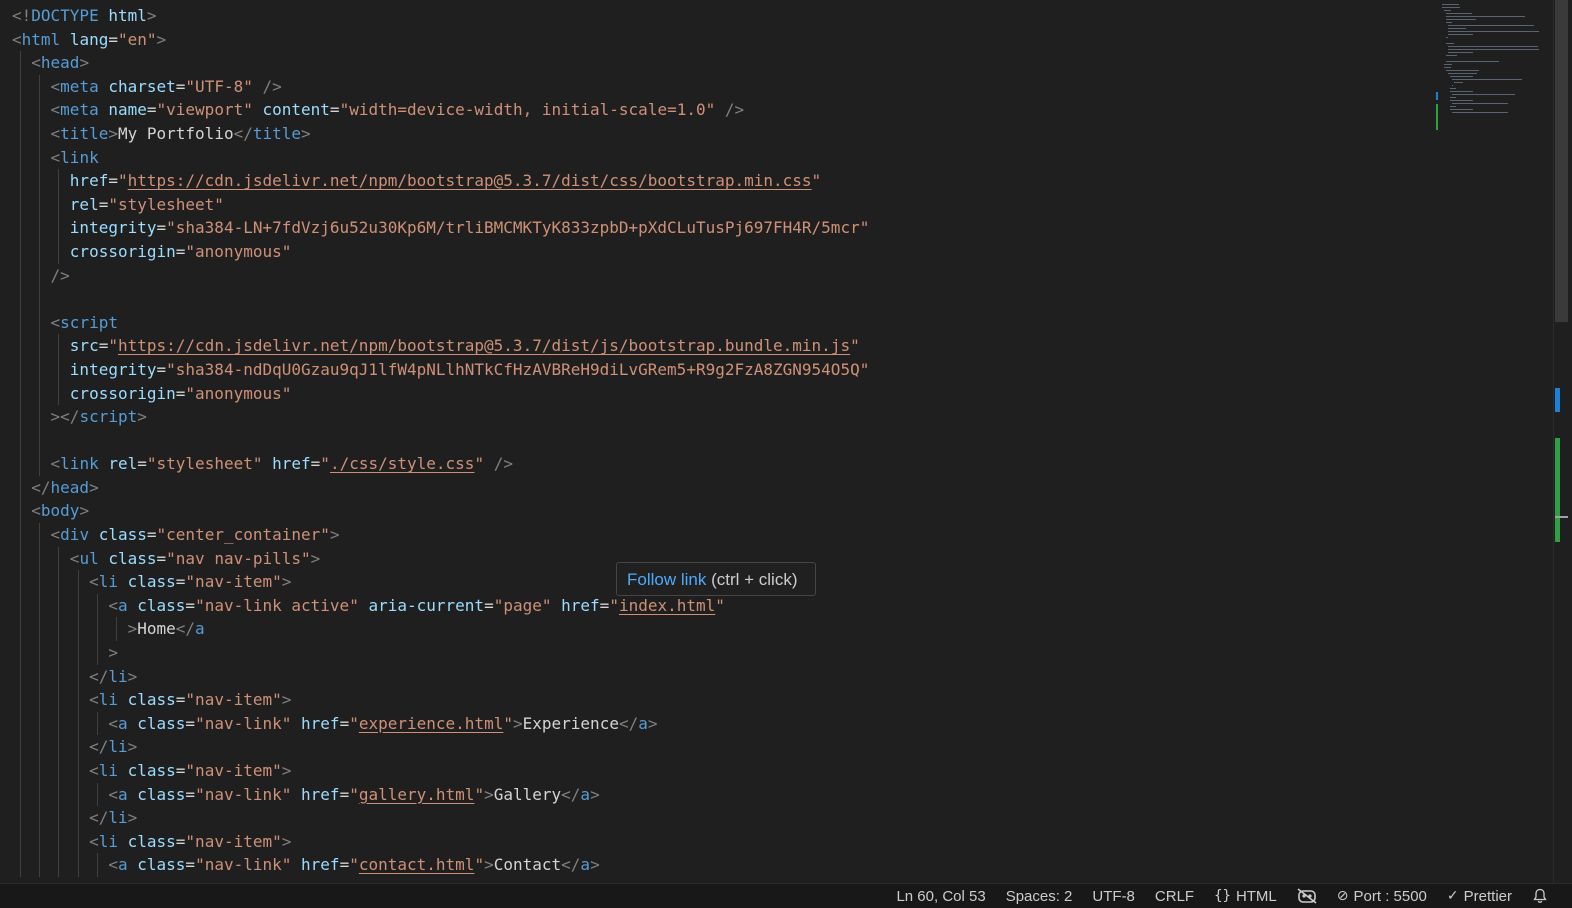  I want to click on code-token: div, so click(75, 535).